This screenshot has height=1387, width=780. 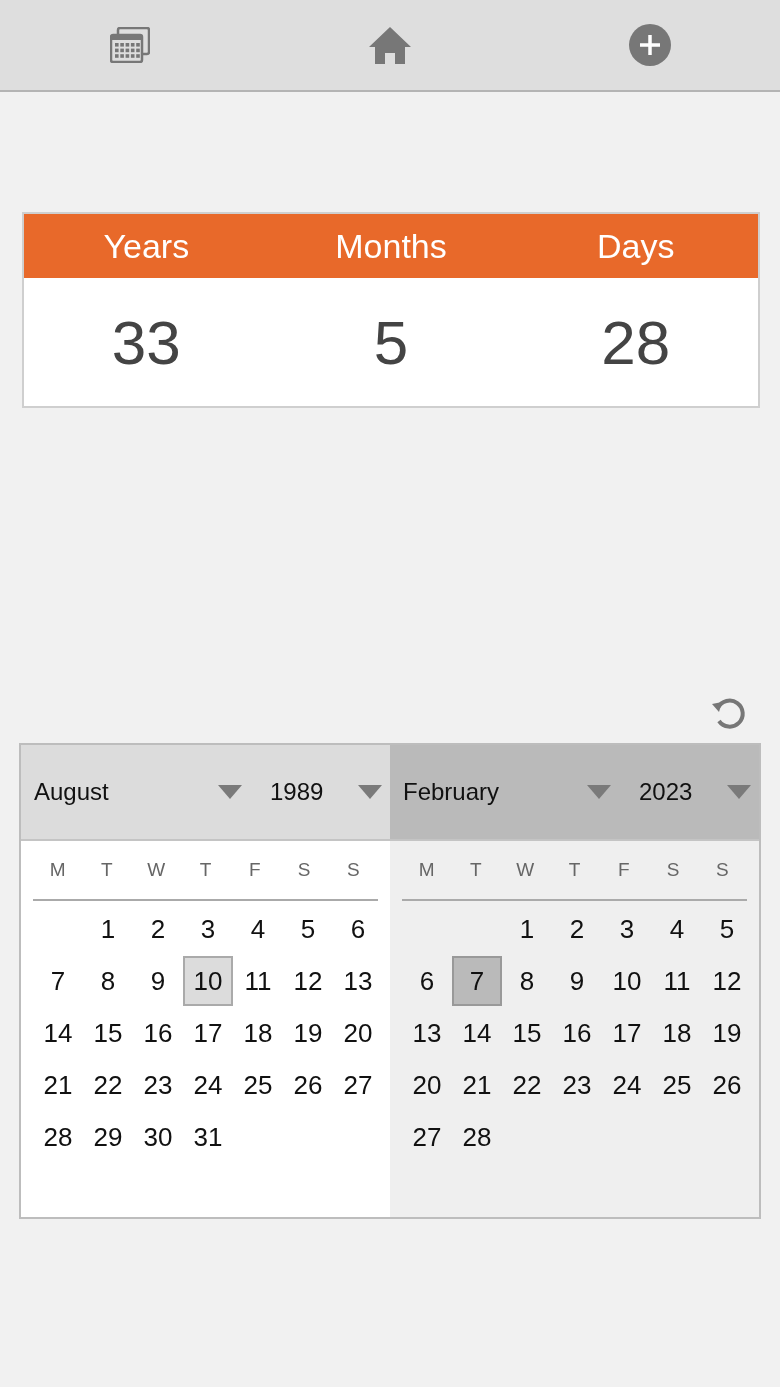 What do you see at coordinates (146, 246) in the screenshot?
I see `column-label: Years` at bounding box center [146, 246].